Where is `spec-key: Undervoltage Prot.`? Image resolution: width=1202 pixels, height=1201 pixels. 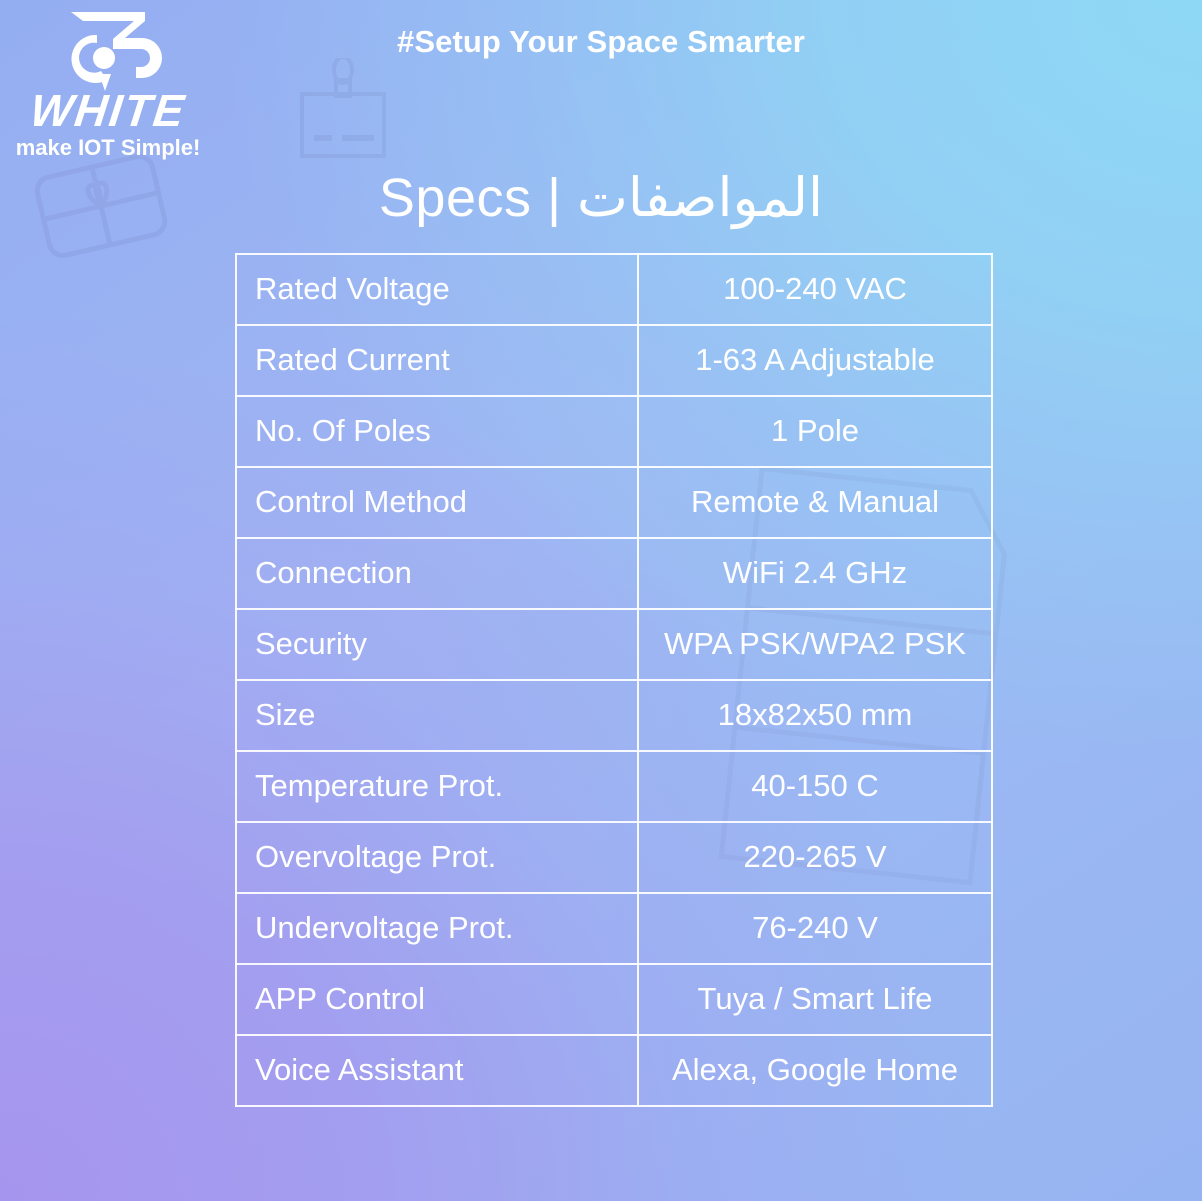 spec-key: Undervoltage Prot. is located at coordinates (437, 928).